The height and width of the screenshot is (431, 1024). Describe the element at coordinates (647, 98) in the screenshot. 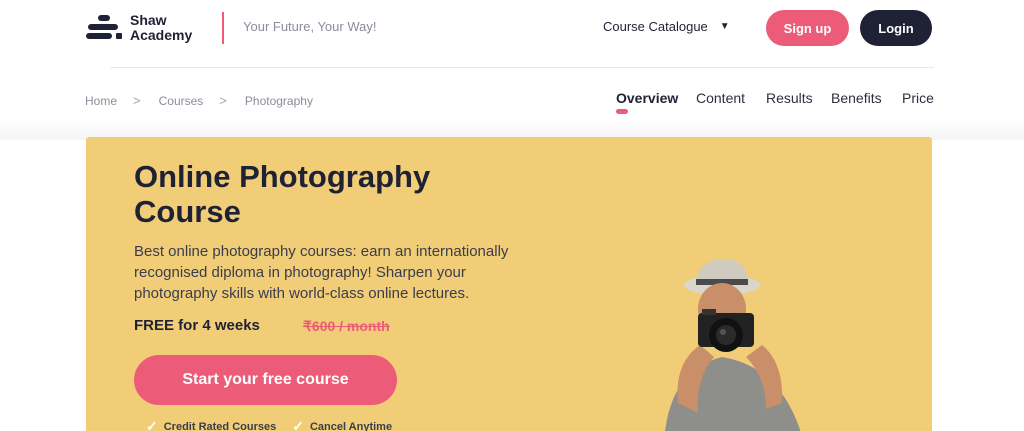

I see `tab-overview: Overview` at that location.